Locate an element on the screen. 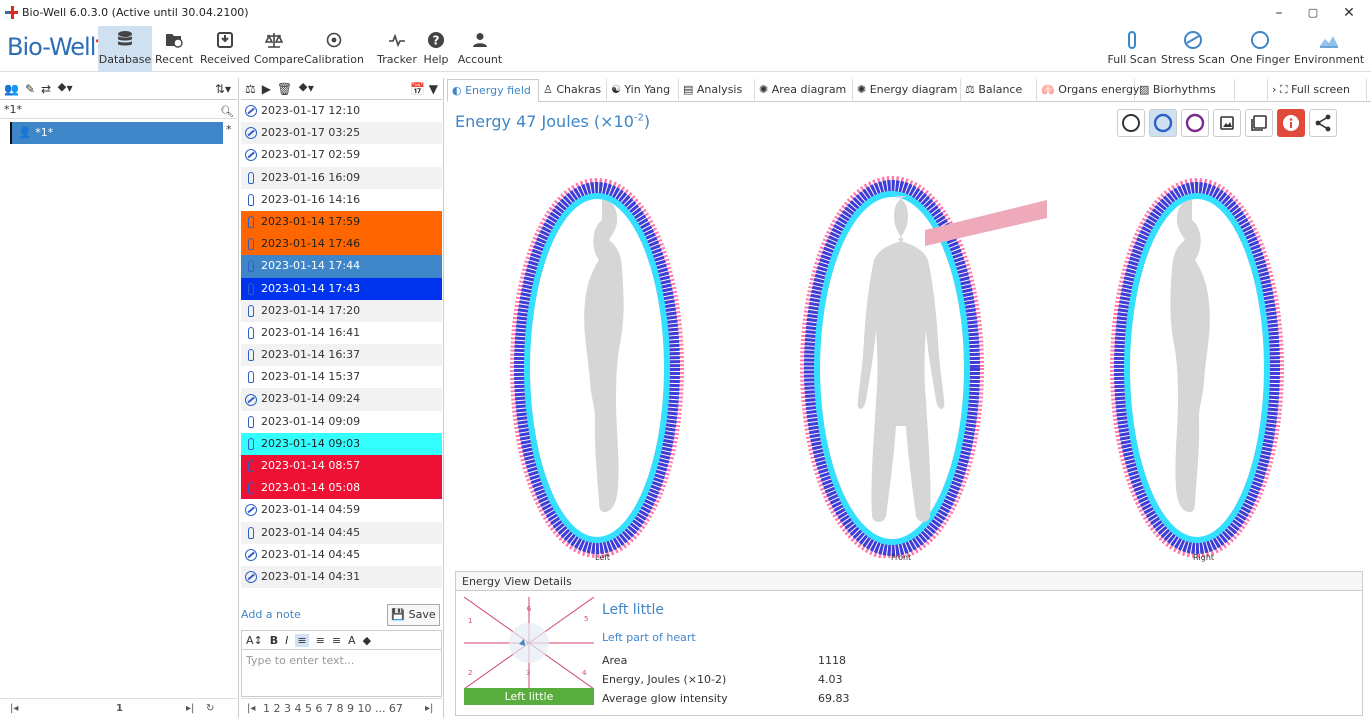 This screenshot has height=719, width=1371. toolbar-environment-button: Environment is located at coordinates (1329, 49).